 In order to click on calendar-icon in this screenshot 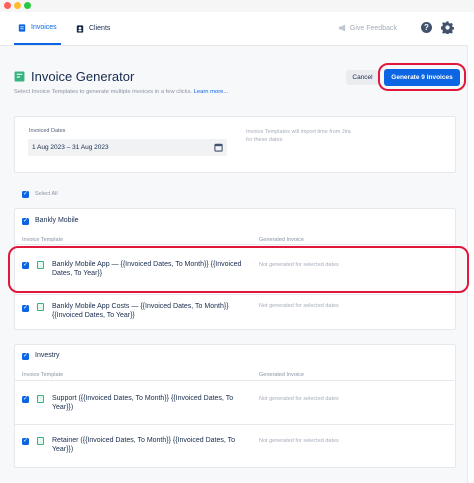, I will do `click(218, 147)`.